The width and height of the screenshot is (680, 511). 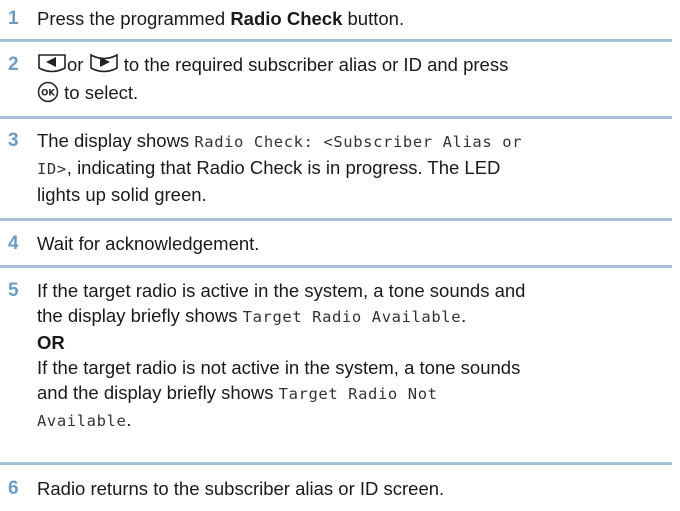 I want to click on step-text: Press the programmed Radio Check button., so click(x=354, y=18).